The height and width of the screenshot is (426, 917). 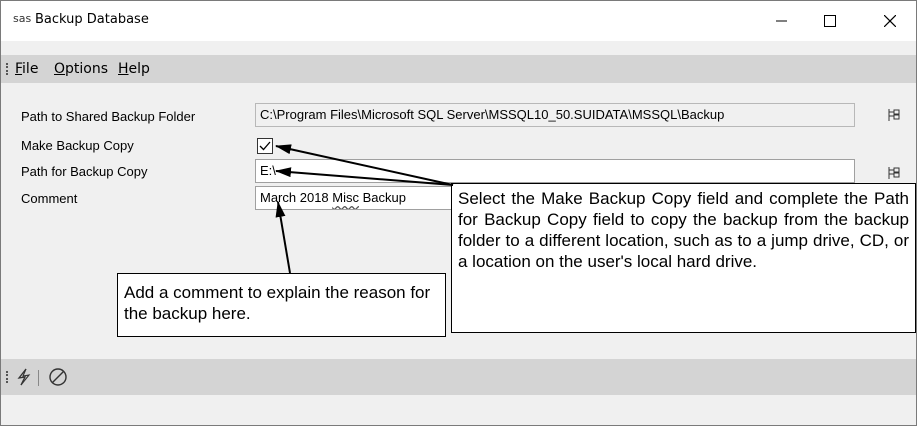 What do you see at coordinates (8, 69) in the screenshot?
I see `menu-grip-icon` at bounding box center [8, 69].